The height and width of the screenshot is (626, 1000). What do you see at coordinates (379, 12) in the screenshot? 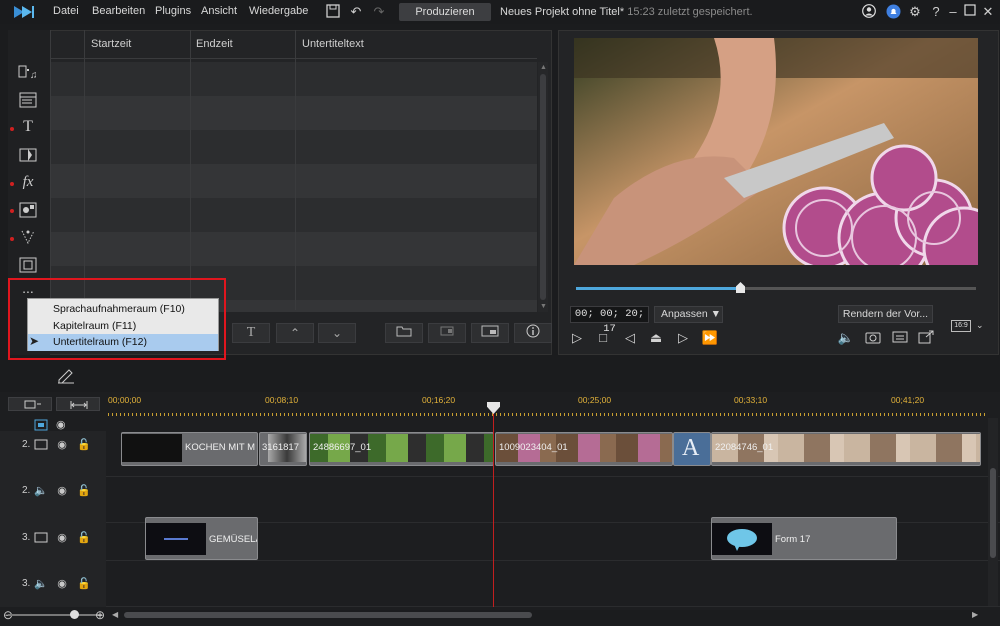
I see `redo-icon: ↷` at bounding box center [379, 12].